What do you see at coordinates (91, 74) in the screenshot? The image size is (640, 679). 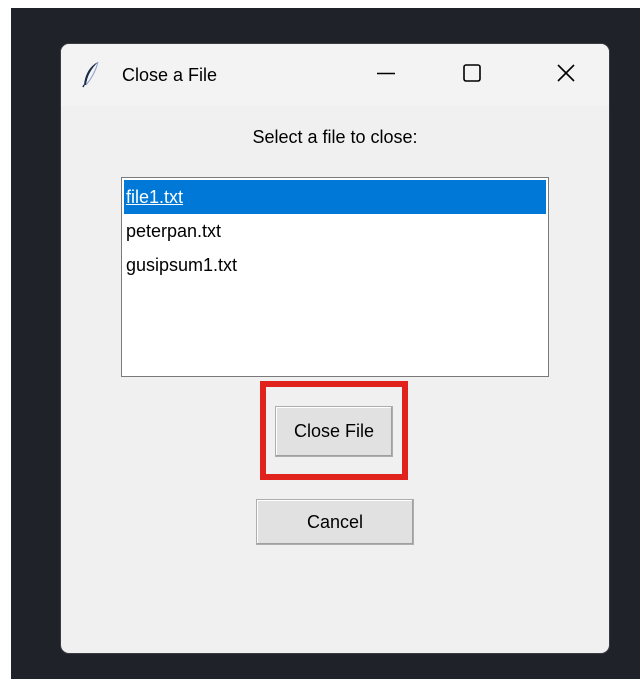 I see `feather-icon` at bounding box center [91, 74].